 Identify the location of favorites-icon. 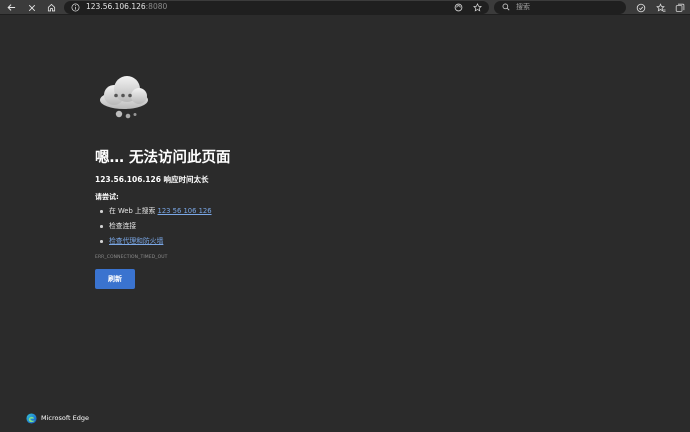
(661, 7).